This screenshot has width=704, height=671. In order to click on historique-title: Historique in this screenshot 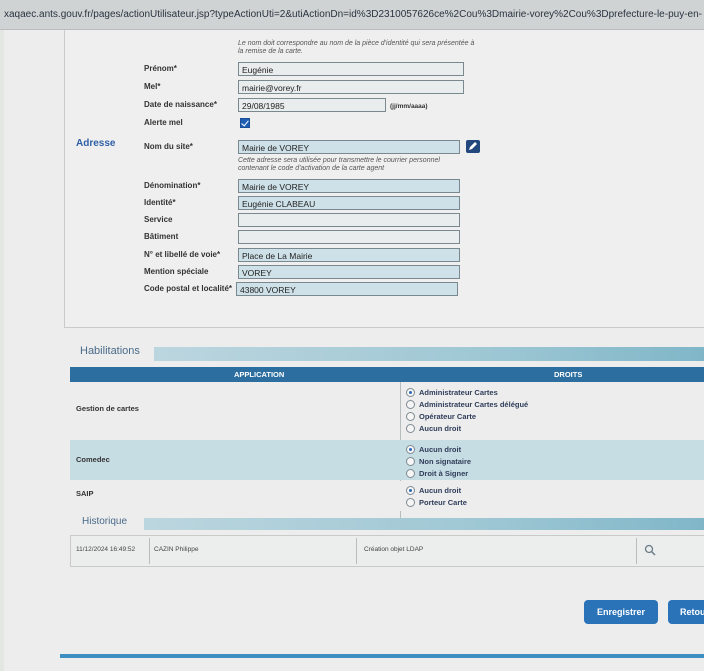, I will do `click(105, 521)`.